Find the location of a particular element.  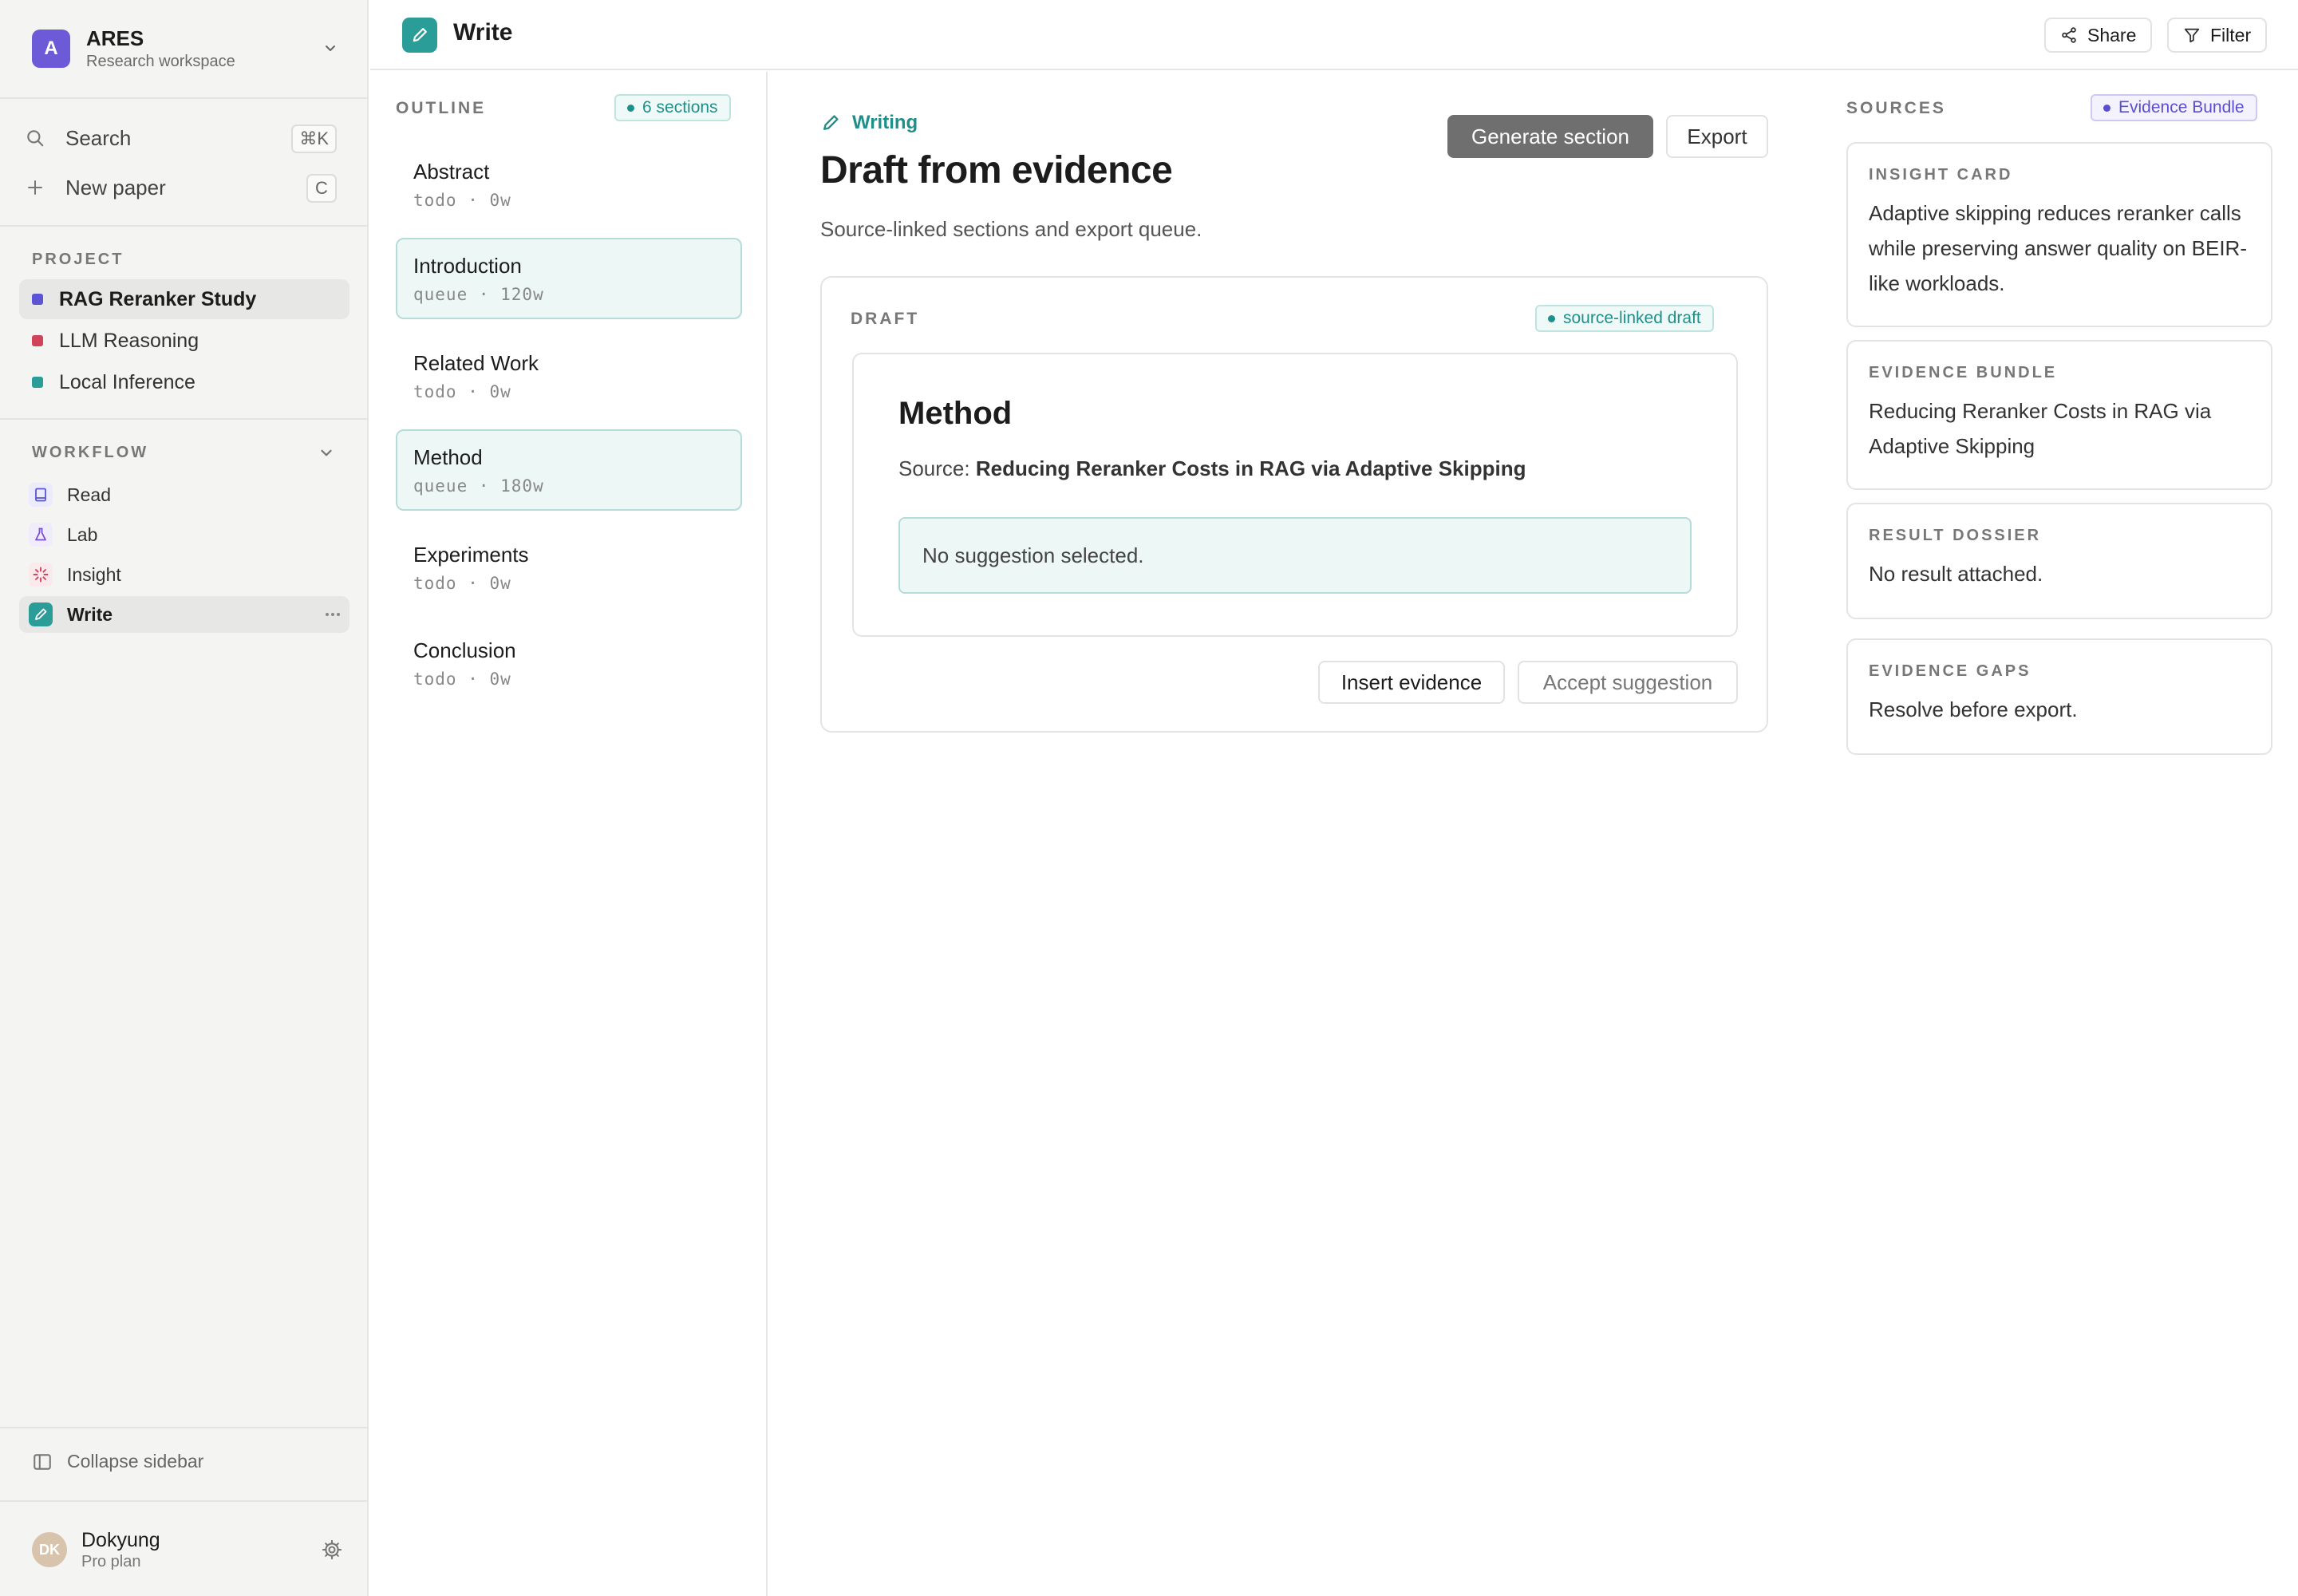

writing-eyebrow: Writing is located at coordinates (869, 123).